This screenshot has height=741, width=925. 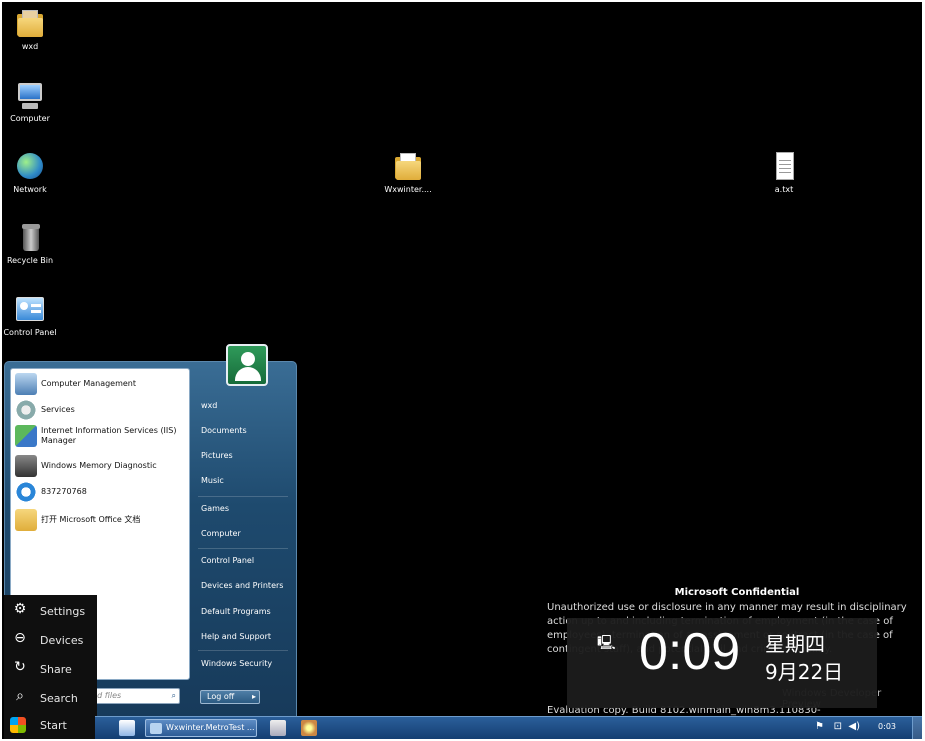 I want to click on desktop-icon-network: Network, so click(x=30, y=173).